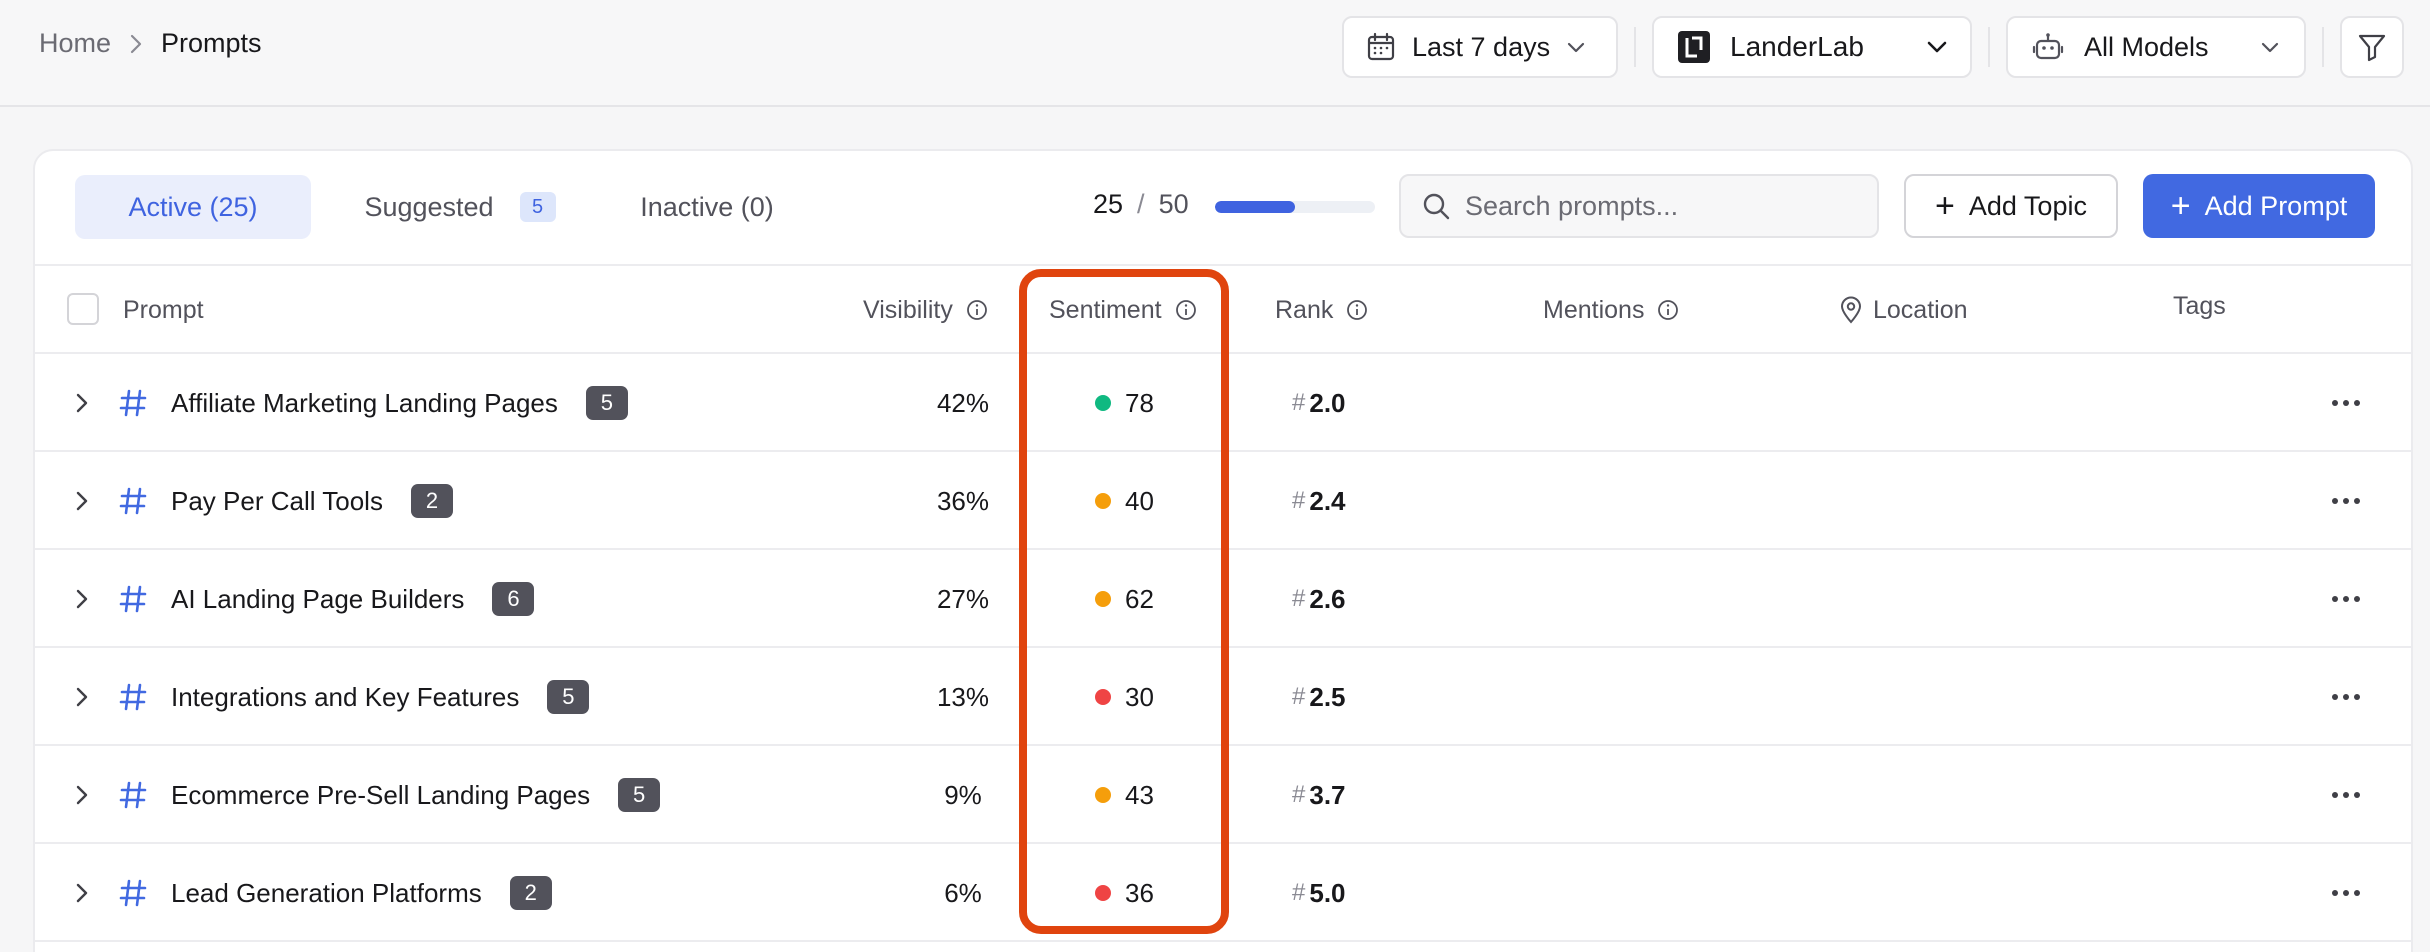 This screenshot has width=2430, height=952. I want to click on column-tags-label: Tags, so click(2199, 305).